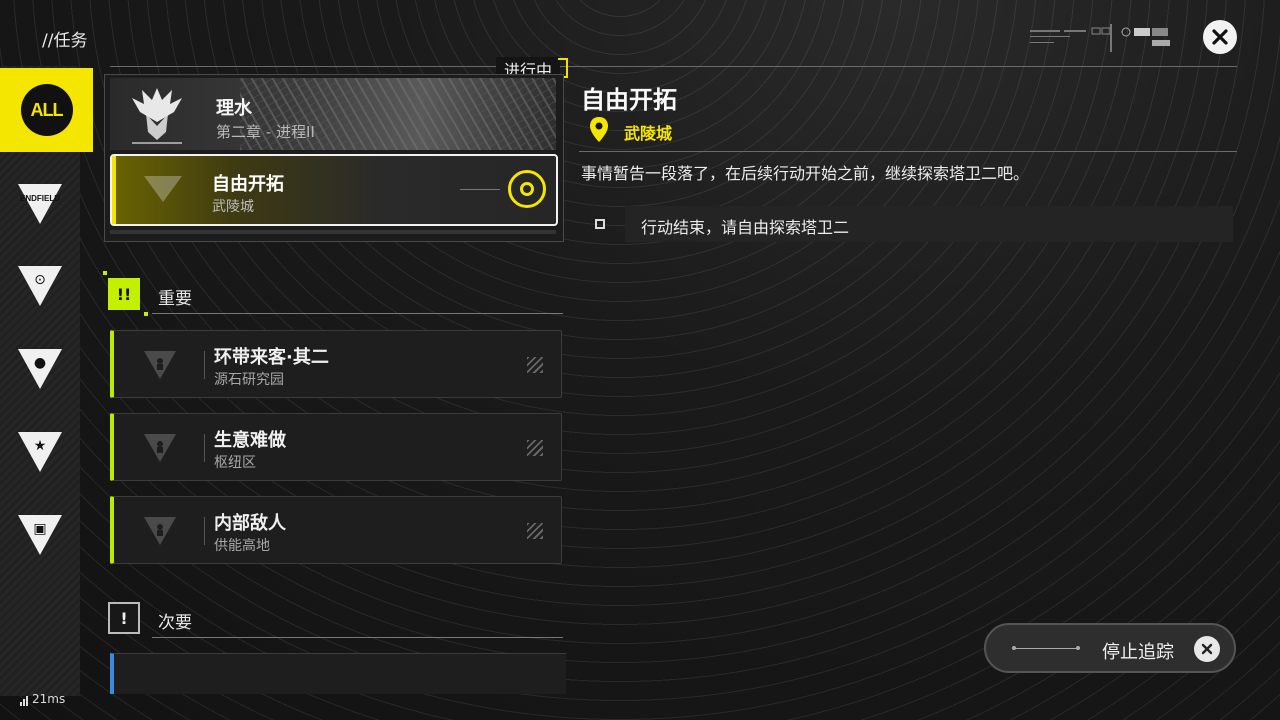  Describe the element at coordinates (908, 151) in the screenshot. I see `detail-divider` at that location.